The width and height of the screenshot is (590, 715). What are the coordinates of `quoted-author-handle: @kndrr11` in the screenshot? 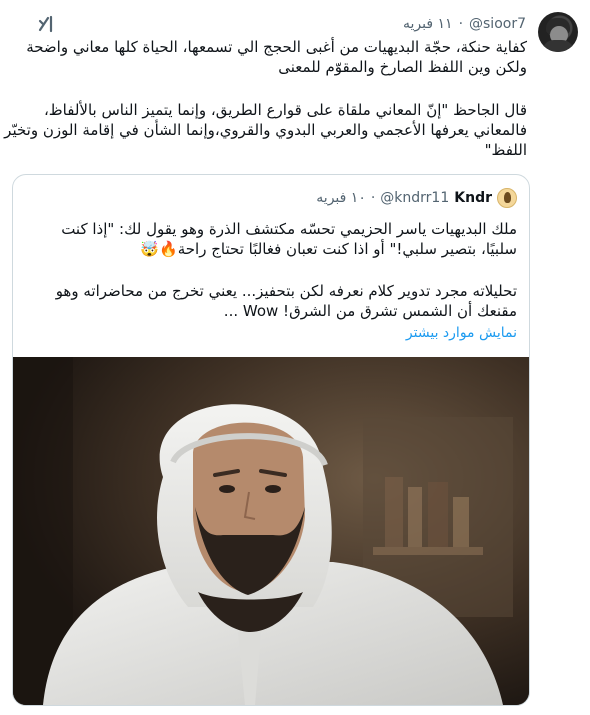 It's located at (414, 198).